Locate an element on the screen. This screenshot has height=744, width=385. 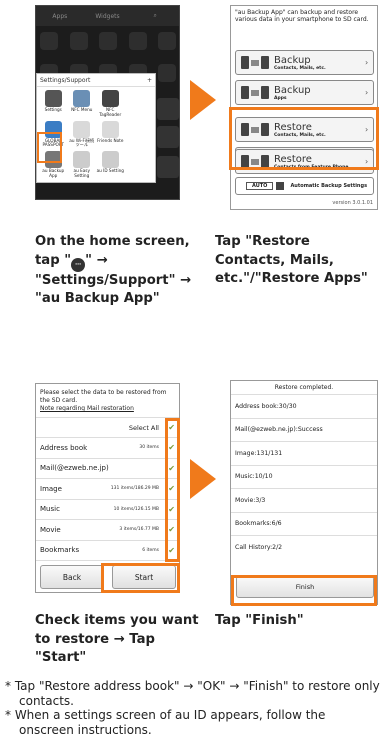
data-row-label: Movie is located at coordinates (50, 529).